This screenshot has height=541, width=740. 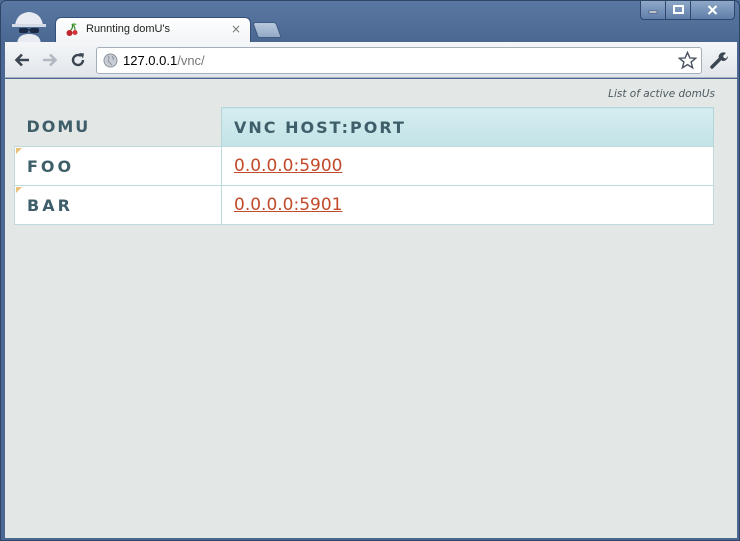 What do you see at coordinates (58, 127) in the screenshot?
I see `column-header-domu: DOMU` at bounding box center [58, 127].